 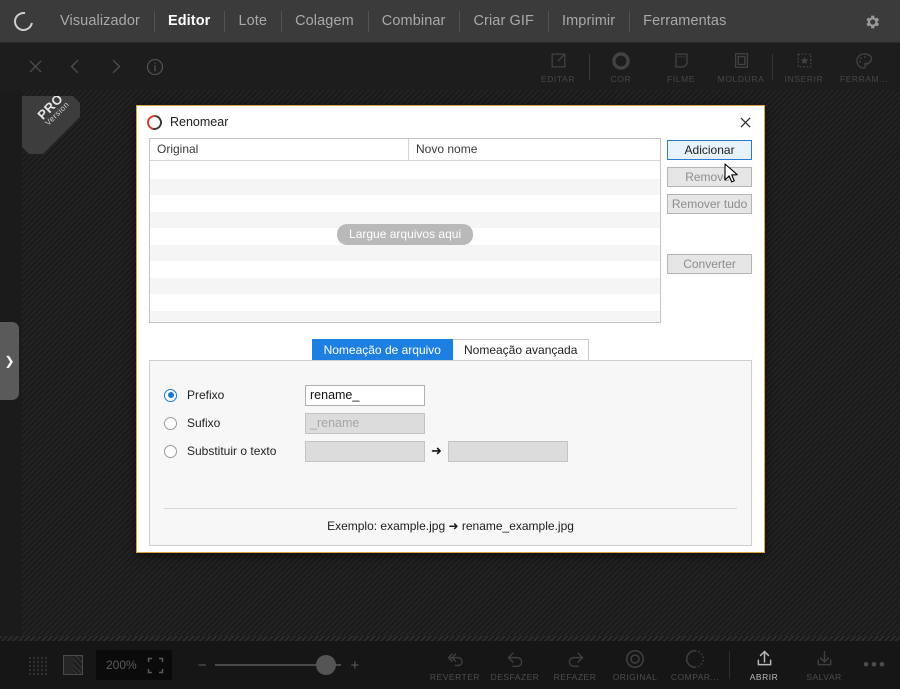 I want to click on menu-item-visualizador: Visualizador, so click(x=100, y=21).